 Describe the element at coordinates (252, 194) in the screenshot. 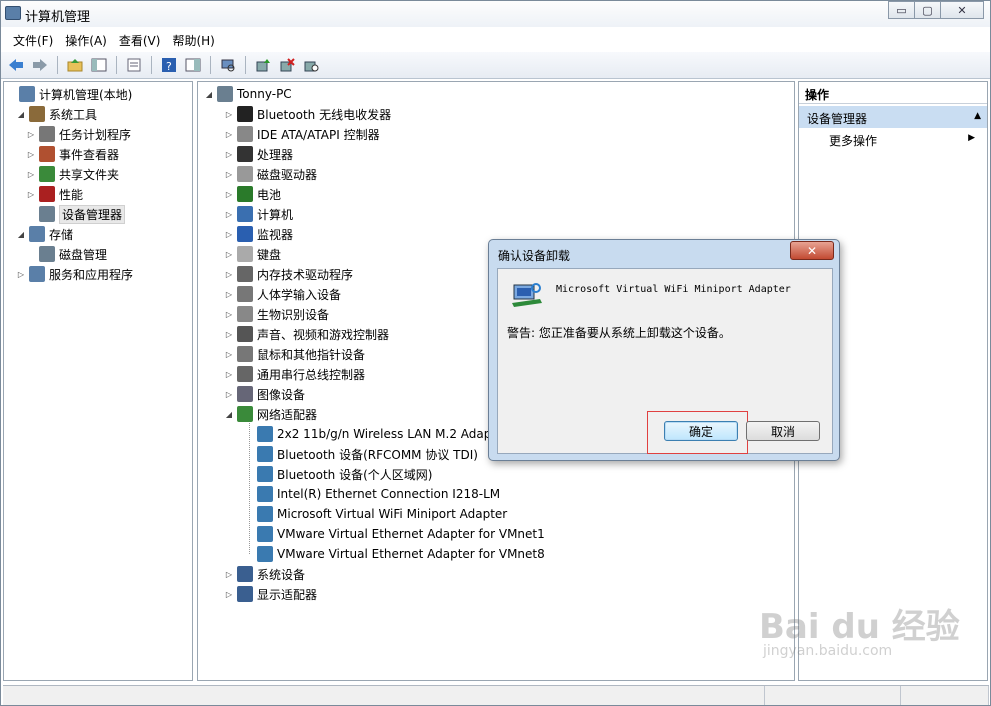

I see `category-node: ▷ 电池` at that location.